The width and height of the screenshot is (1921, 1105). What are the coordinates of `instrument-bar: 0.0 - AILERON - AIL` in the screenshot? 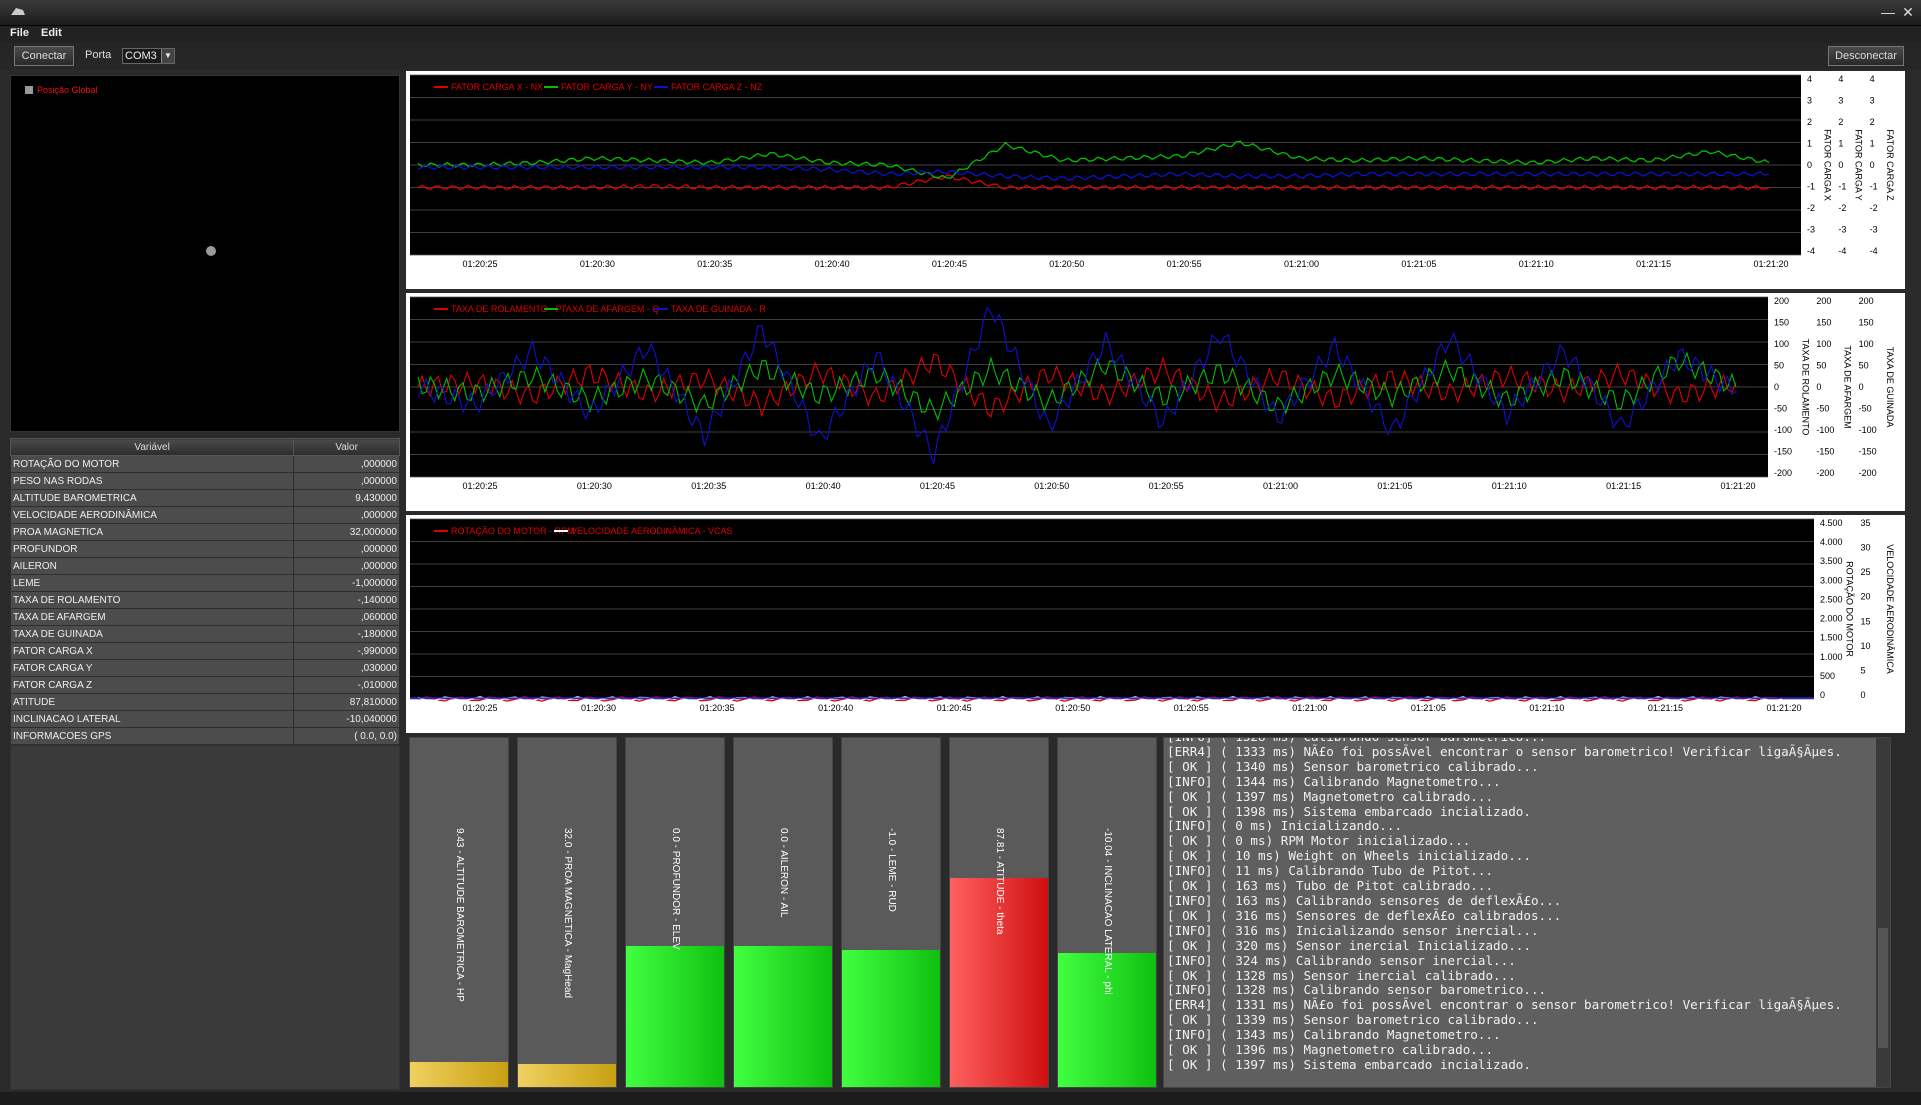 It's located at (783, 912).